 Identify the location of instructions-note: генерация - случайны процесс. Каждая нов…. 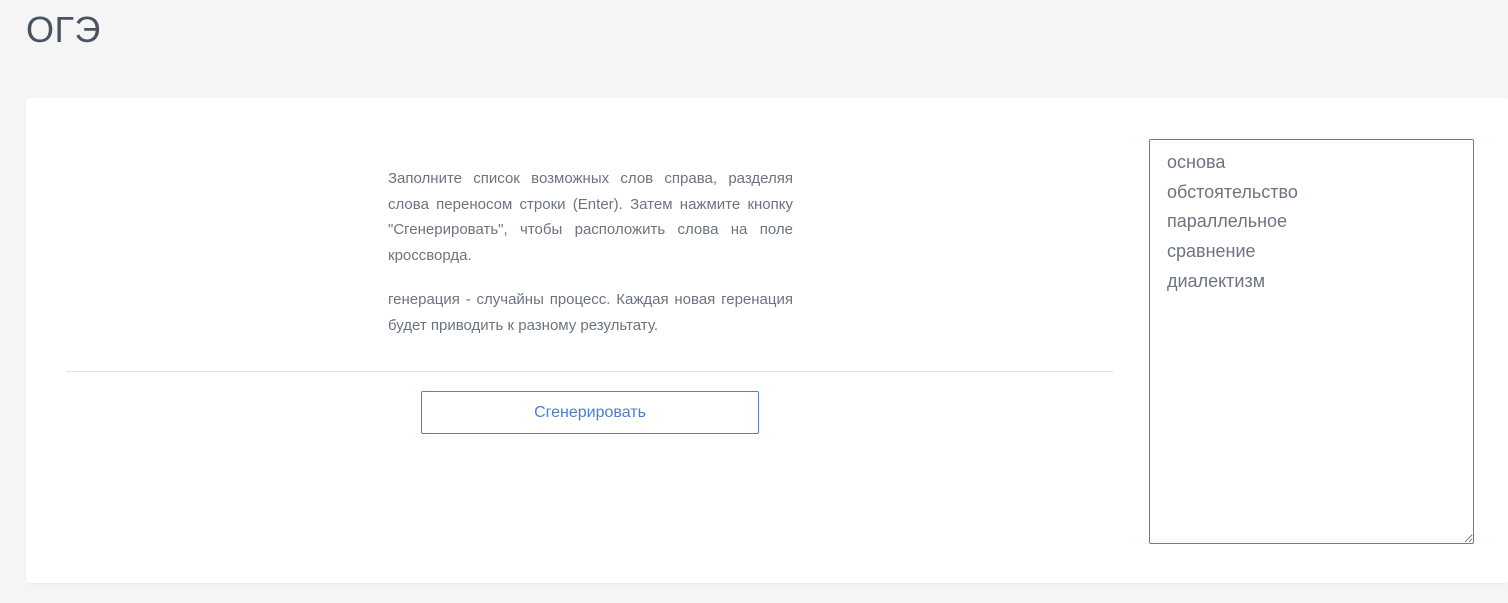
(590, 312).